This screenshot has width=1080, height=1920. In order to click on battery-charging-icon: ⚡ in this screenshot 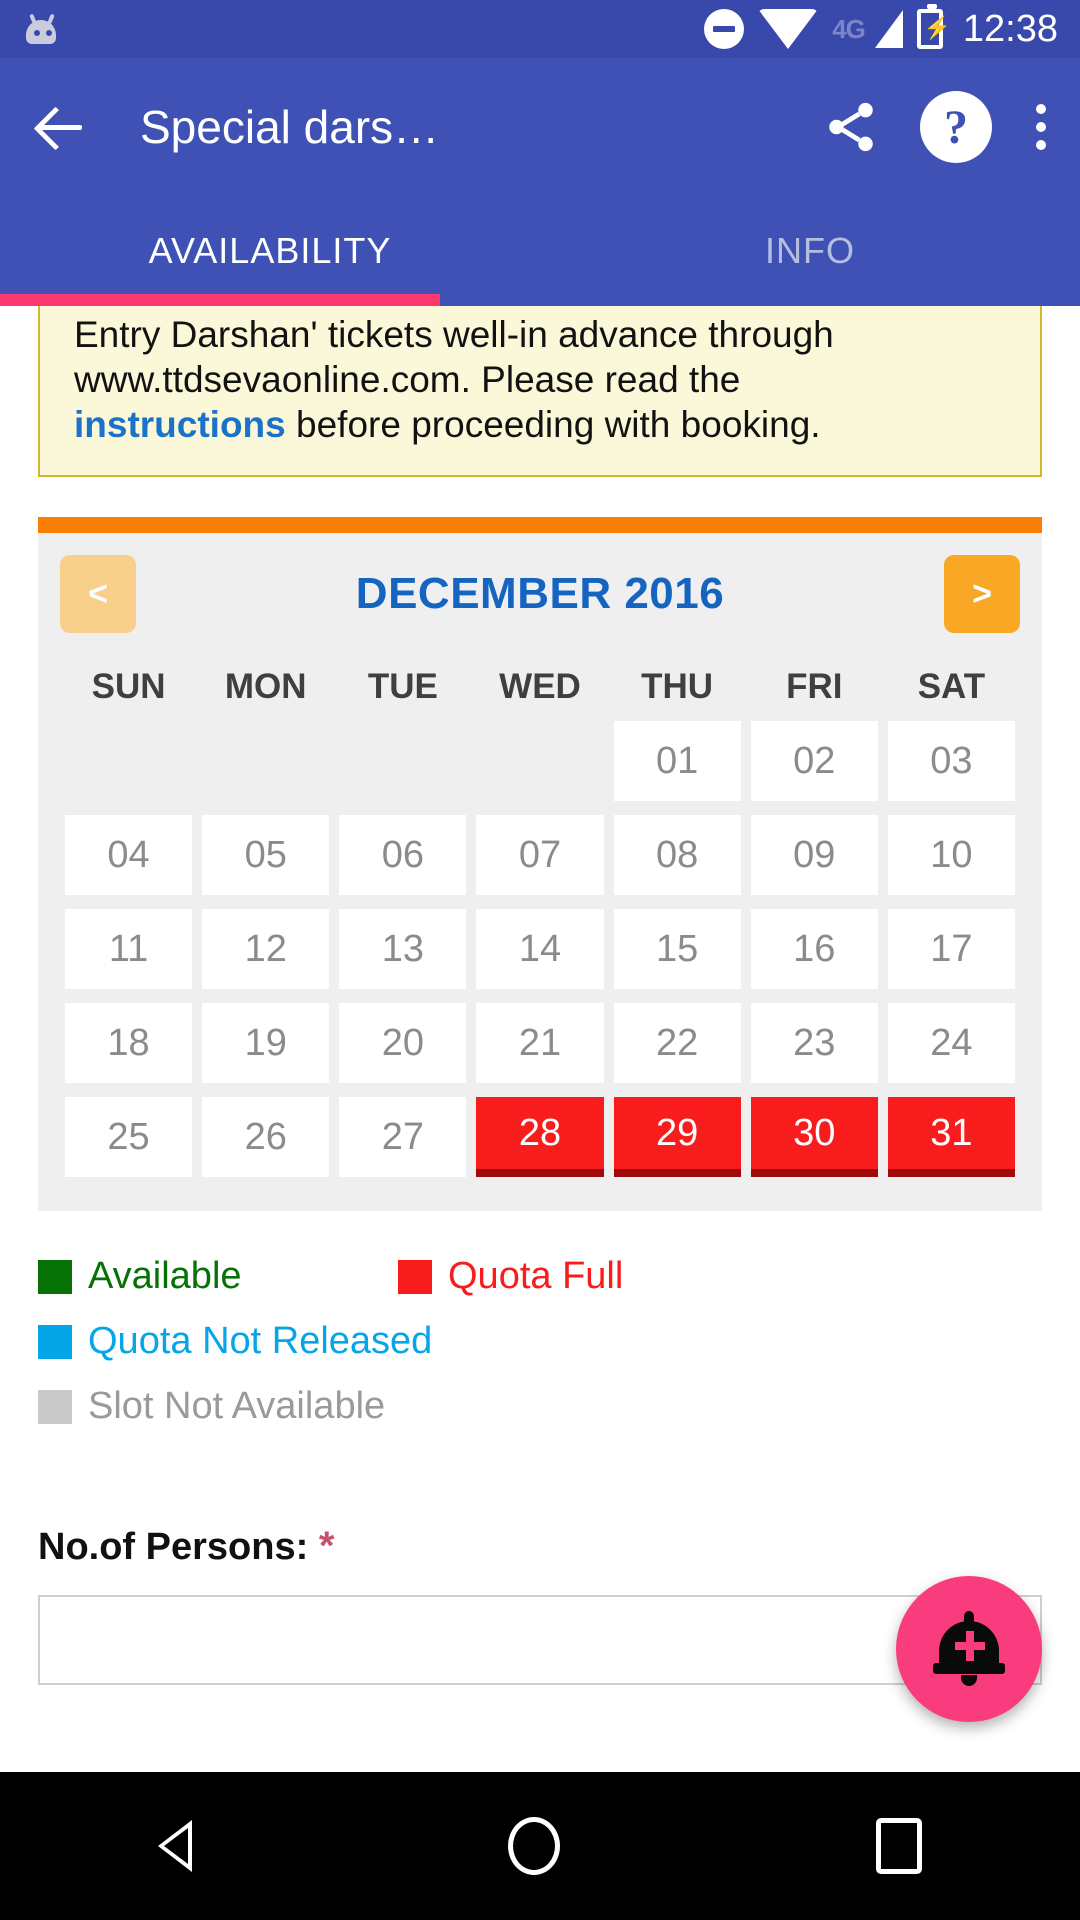, I will do `click(933, 26)`.